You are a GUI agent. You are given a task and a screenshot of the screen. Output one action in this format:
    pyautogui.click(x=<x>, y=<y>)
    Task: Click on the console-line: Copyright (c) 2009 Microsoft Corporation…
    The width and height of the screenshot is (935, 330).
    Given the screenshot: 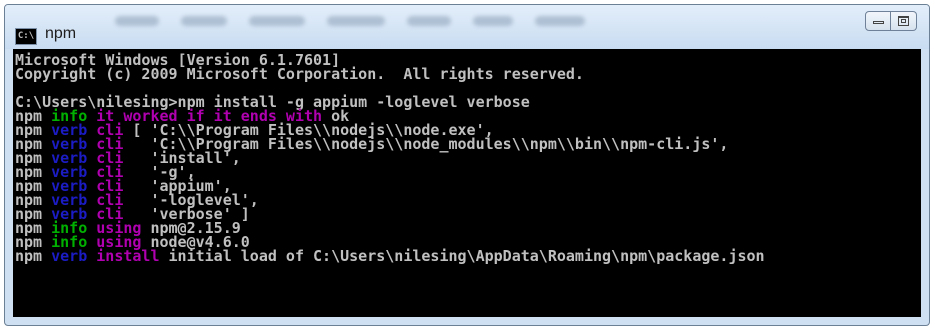 What is the action you would take?
    pyautogui.click(x=467, y=74)
    